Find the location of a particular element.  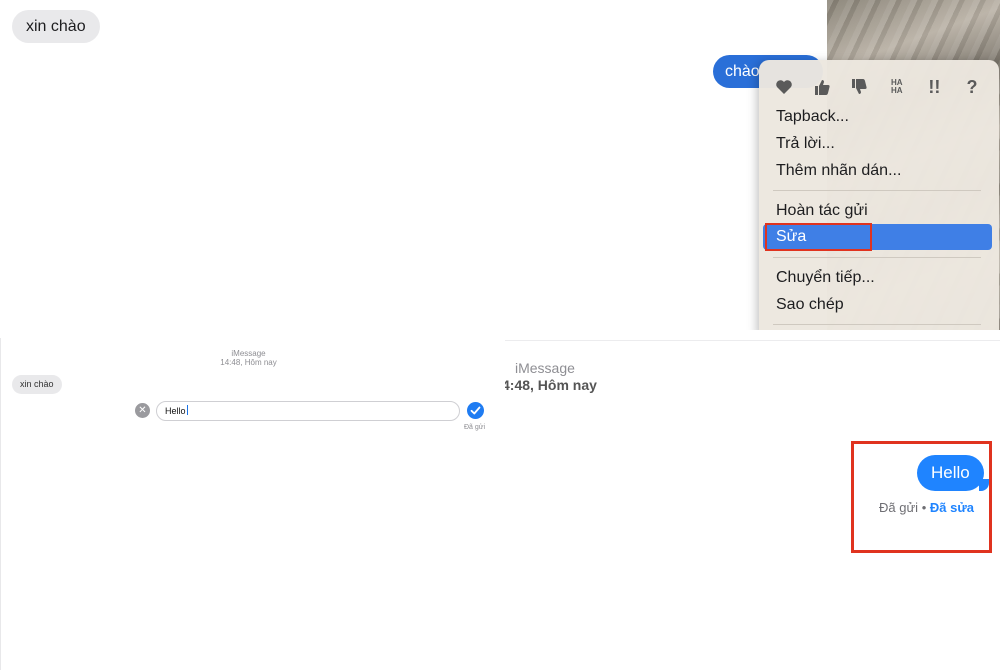

menu-item-undo-send: Hoàn tác gửi is located at coordinates (877, 211).